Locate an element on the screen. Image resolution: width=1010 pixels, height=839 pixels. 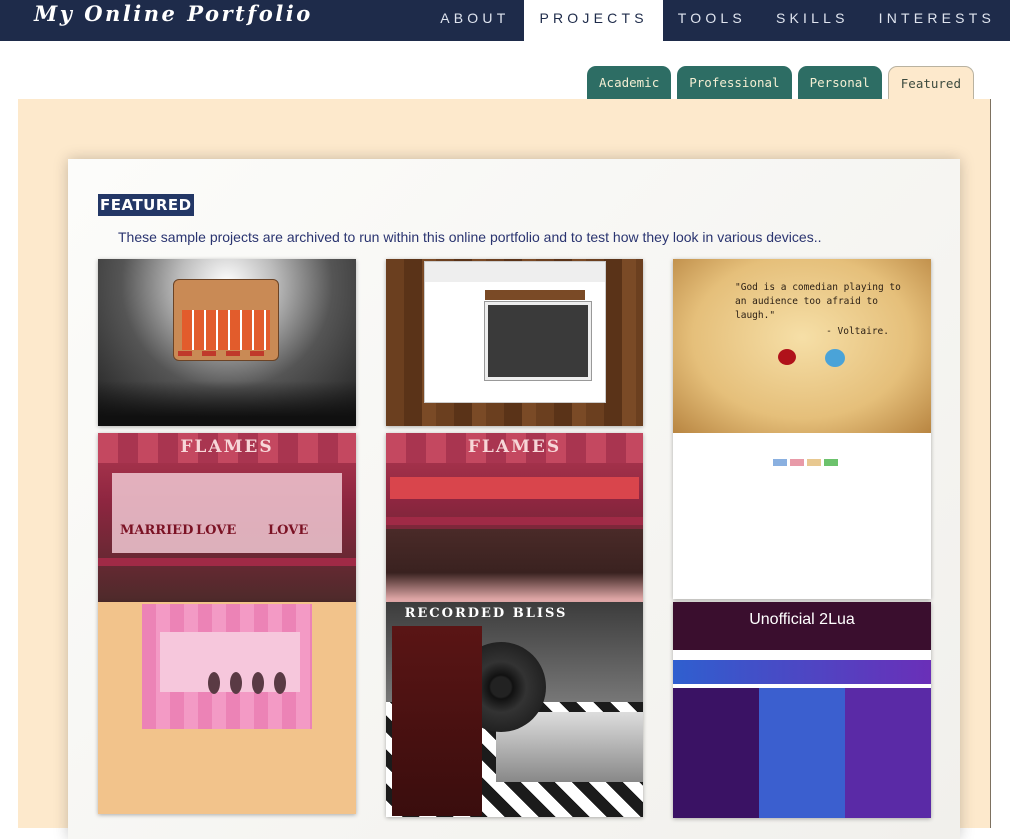
jewelry-page-preview is located at coordinates (227, 666).